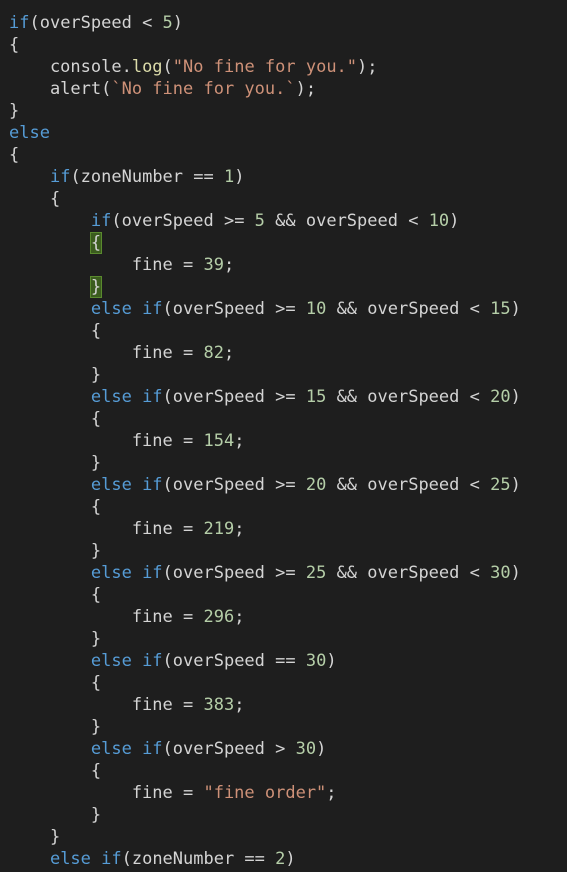 Image resolution: width=567 pixels, height=872 pixels. I want to click on code-line: fine = 219;, so click(283, 529).